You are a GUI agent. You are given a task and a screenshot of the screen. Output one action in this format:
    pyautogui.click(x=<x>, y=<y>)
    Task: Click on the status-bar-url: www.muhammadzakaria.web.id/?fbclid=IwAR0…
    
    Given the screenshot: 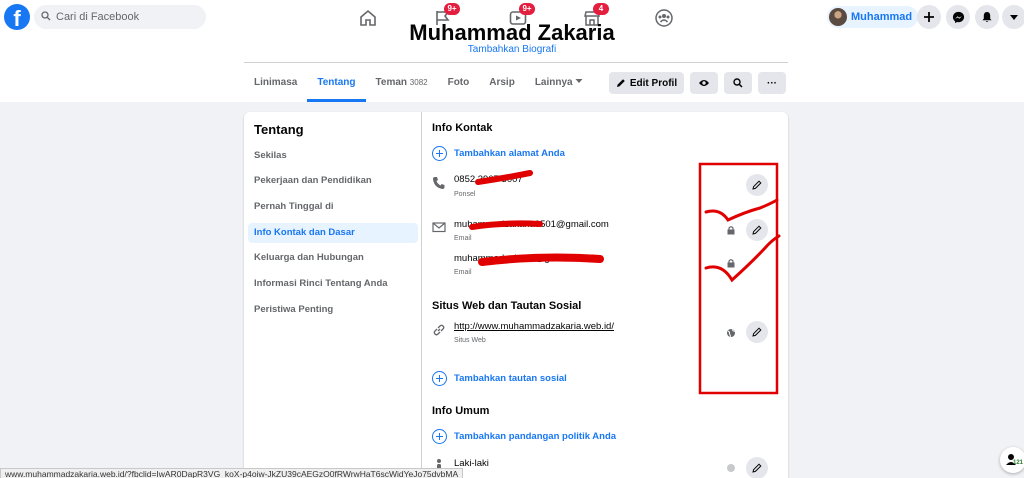 What is the action you would take?
    pyautogui.click(x=232, y=473)
    